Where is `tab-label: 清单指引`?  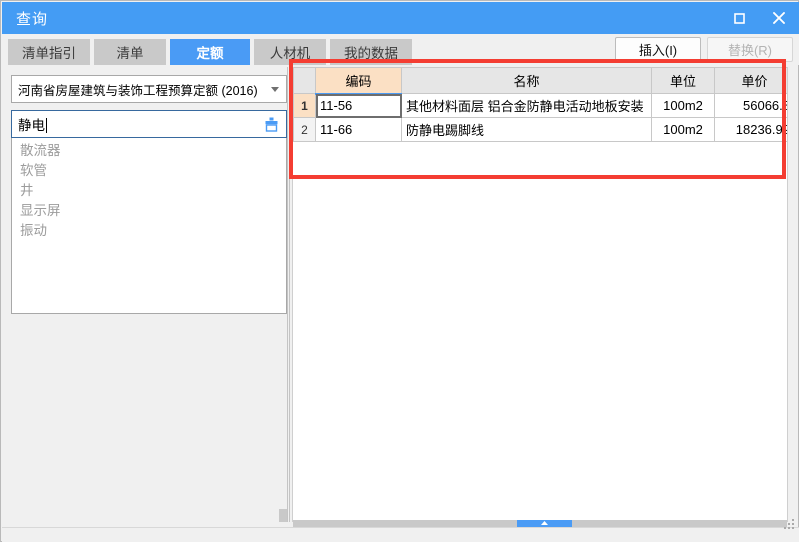
tab-label: 清单指引 is located at coordinates (49, 53).